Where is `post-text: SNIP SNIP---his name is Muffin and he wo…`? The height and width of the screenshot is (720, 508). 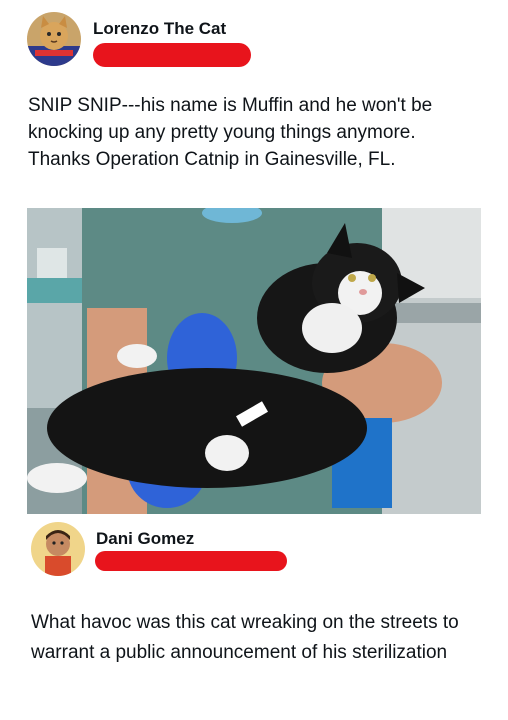 post-text: SNIP SNIP---his name is Muffin and he wo… is located at coordinates (230, 132).